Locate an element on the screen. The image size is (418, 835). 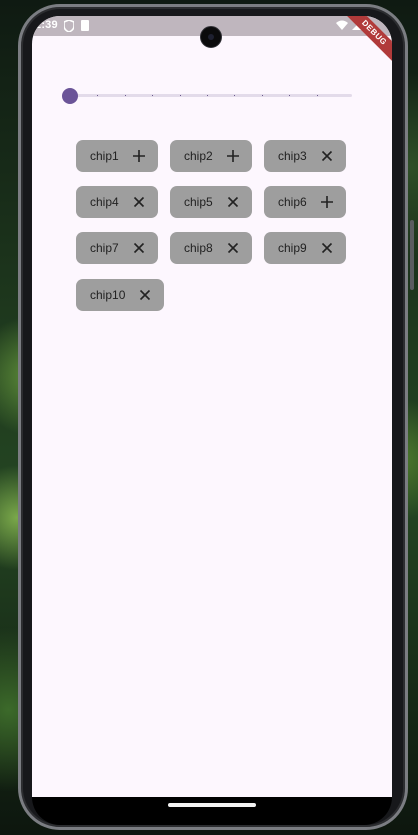
chip-5: chip5 is located at coordinates (211, 202).